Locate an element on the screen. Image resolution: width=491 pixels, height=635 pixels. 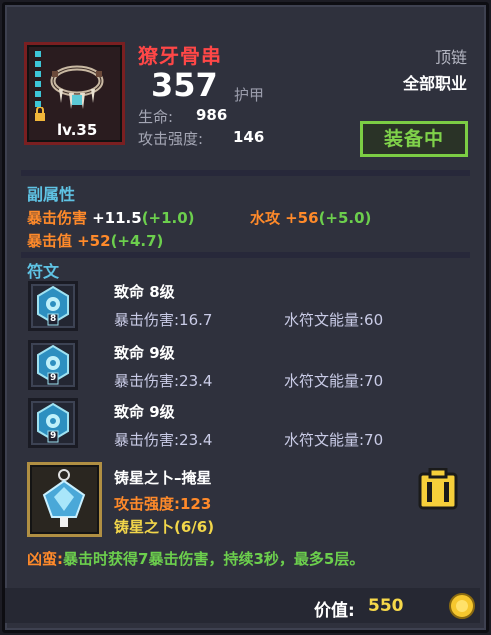
set-rune-slot is located at coordinates (64, 499).